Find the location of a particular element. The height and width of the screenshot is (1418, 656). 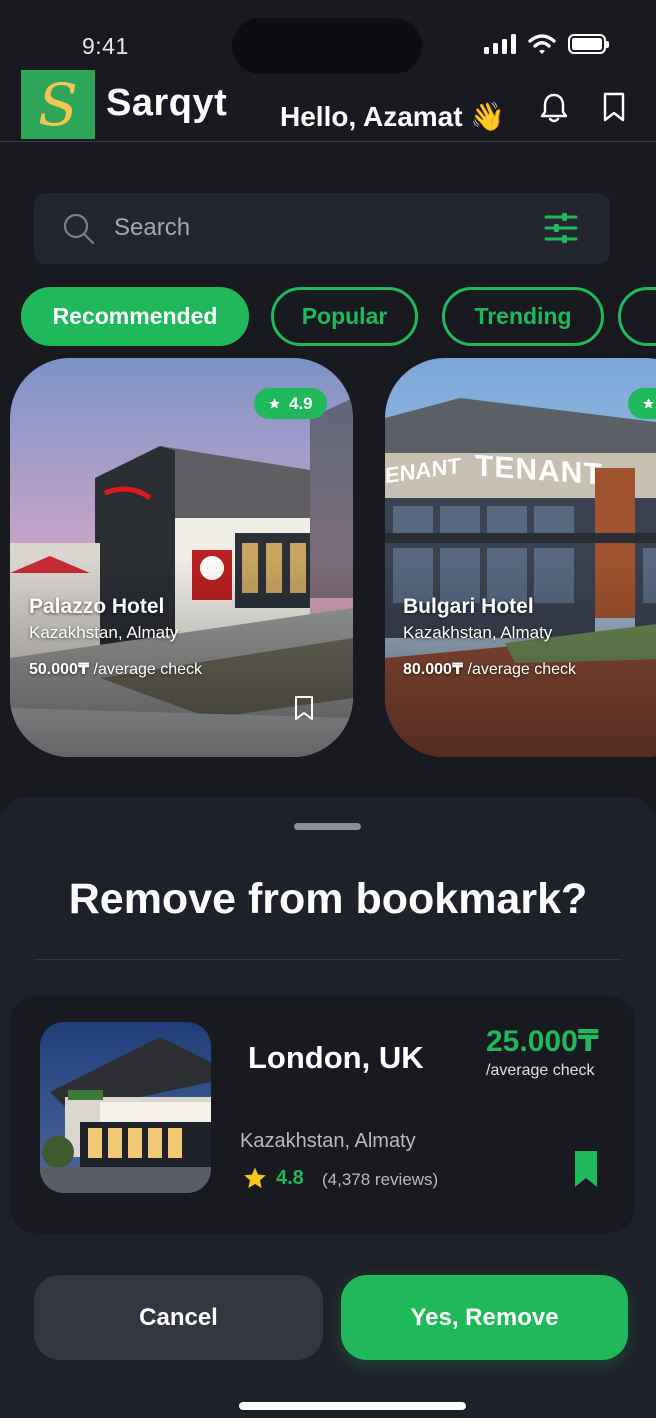

app-header: S Sarqyt Hello, Azamat 👋 is located at coordinates (328, 104).